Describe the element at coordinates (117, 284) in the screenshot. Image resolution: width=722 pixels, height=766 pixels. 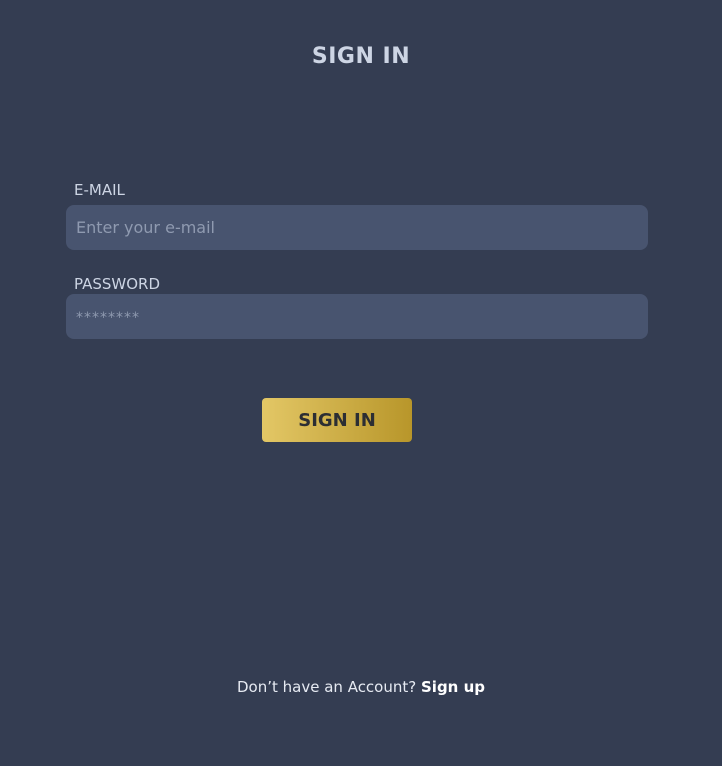
I see `password-label: PASSWORD` at that location.